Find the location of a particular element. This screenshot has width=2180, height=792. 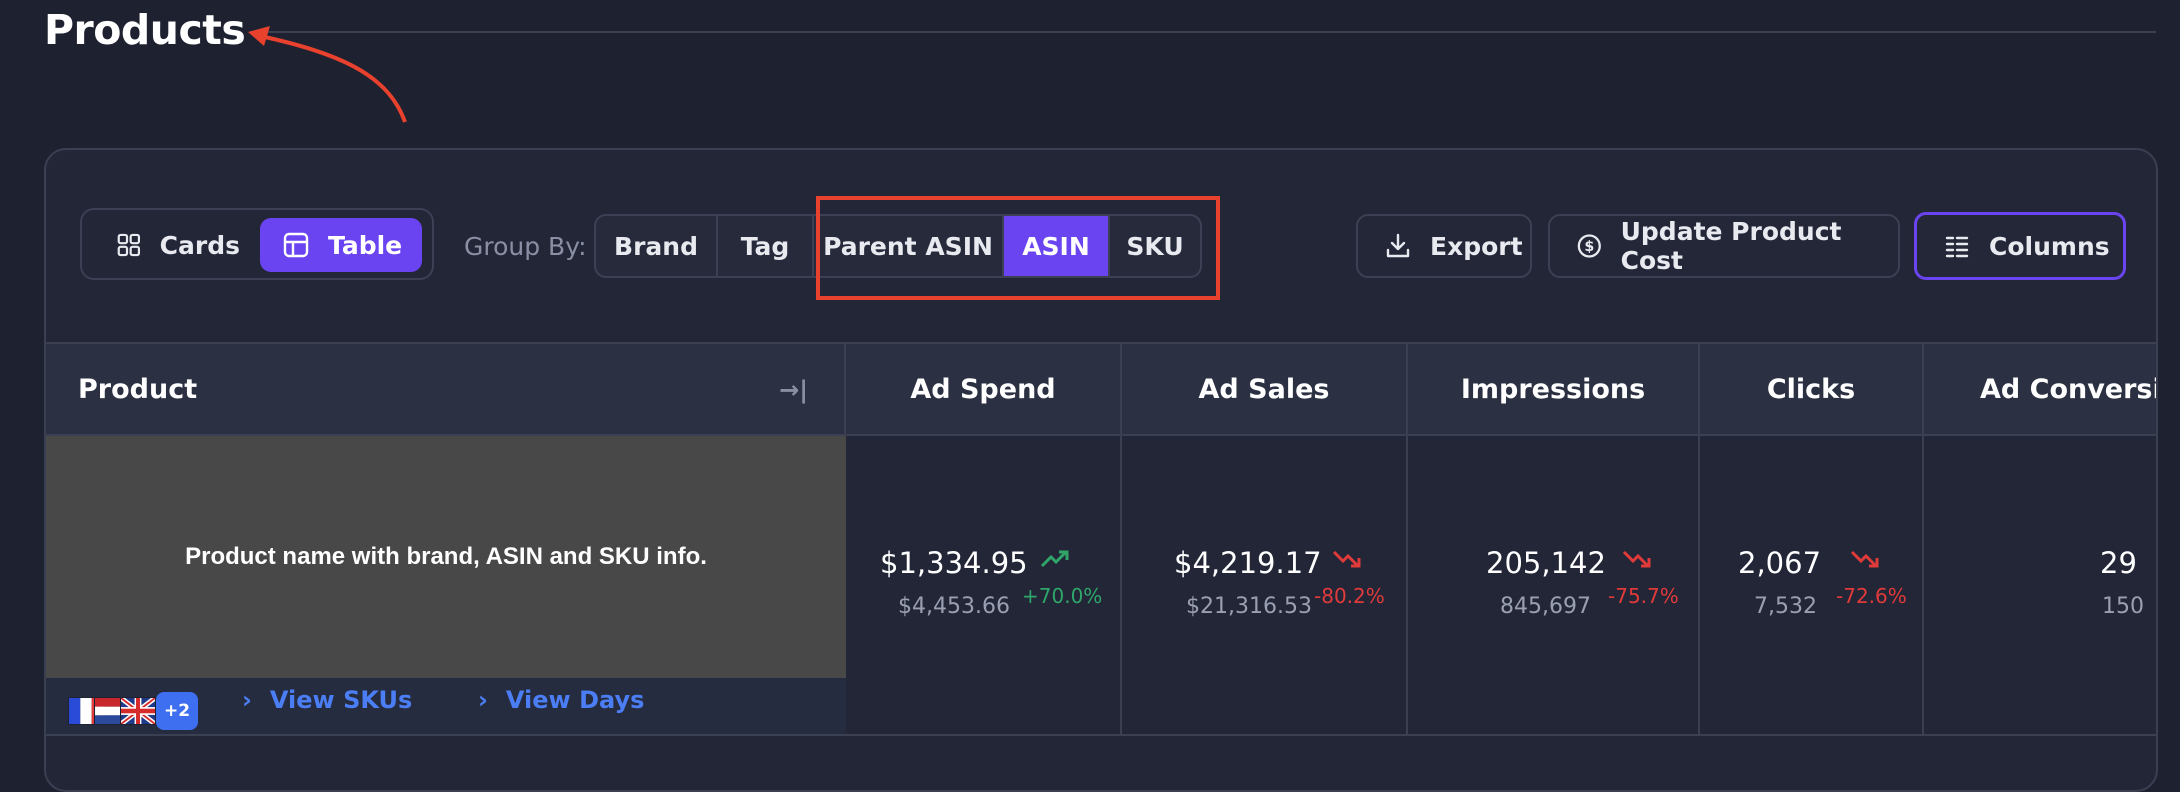

ad-sales-previous: $21,316.53 is located at coordinates (1249, 606).